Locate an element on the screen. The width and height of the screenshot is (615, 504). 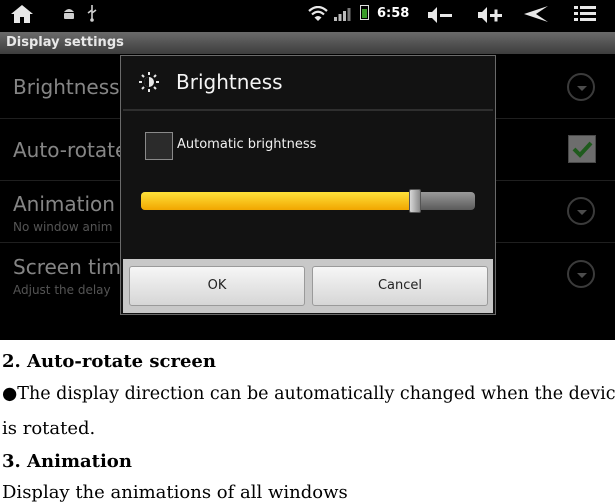
ok-button: OK is located at coordinates (217, 286).